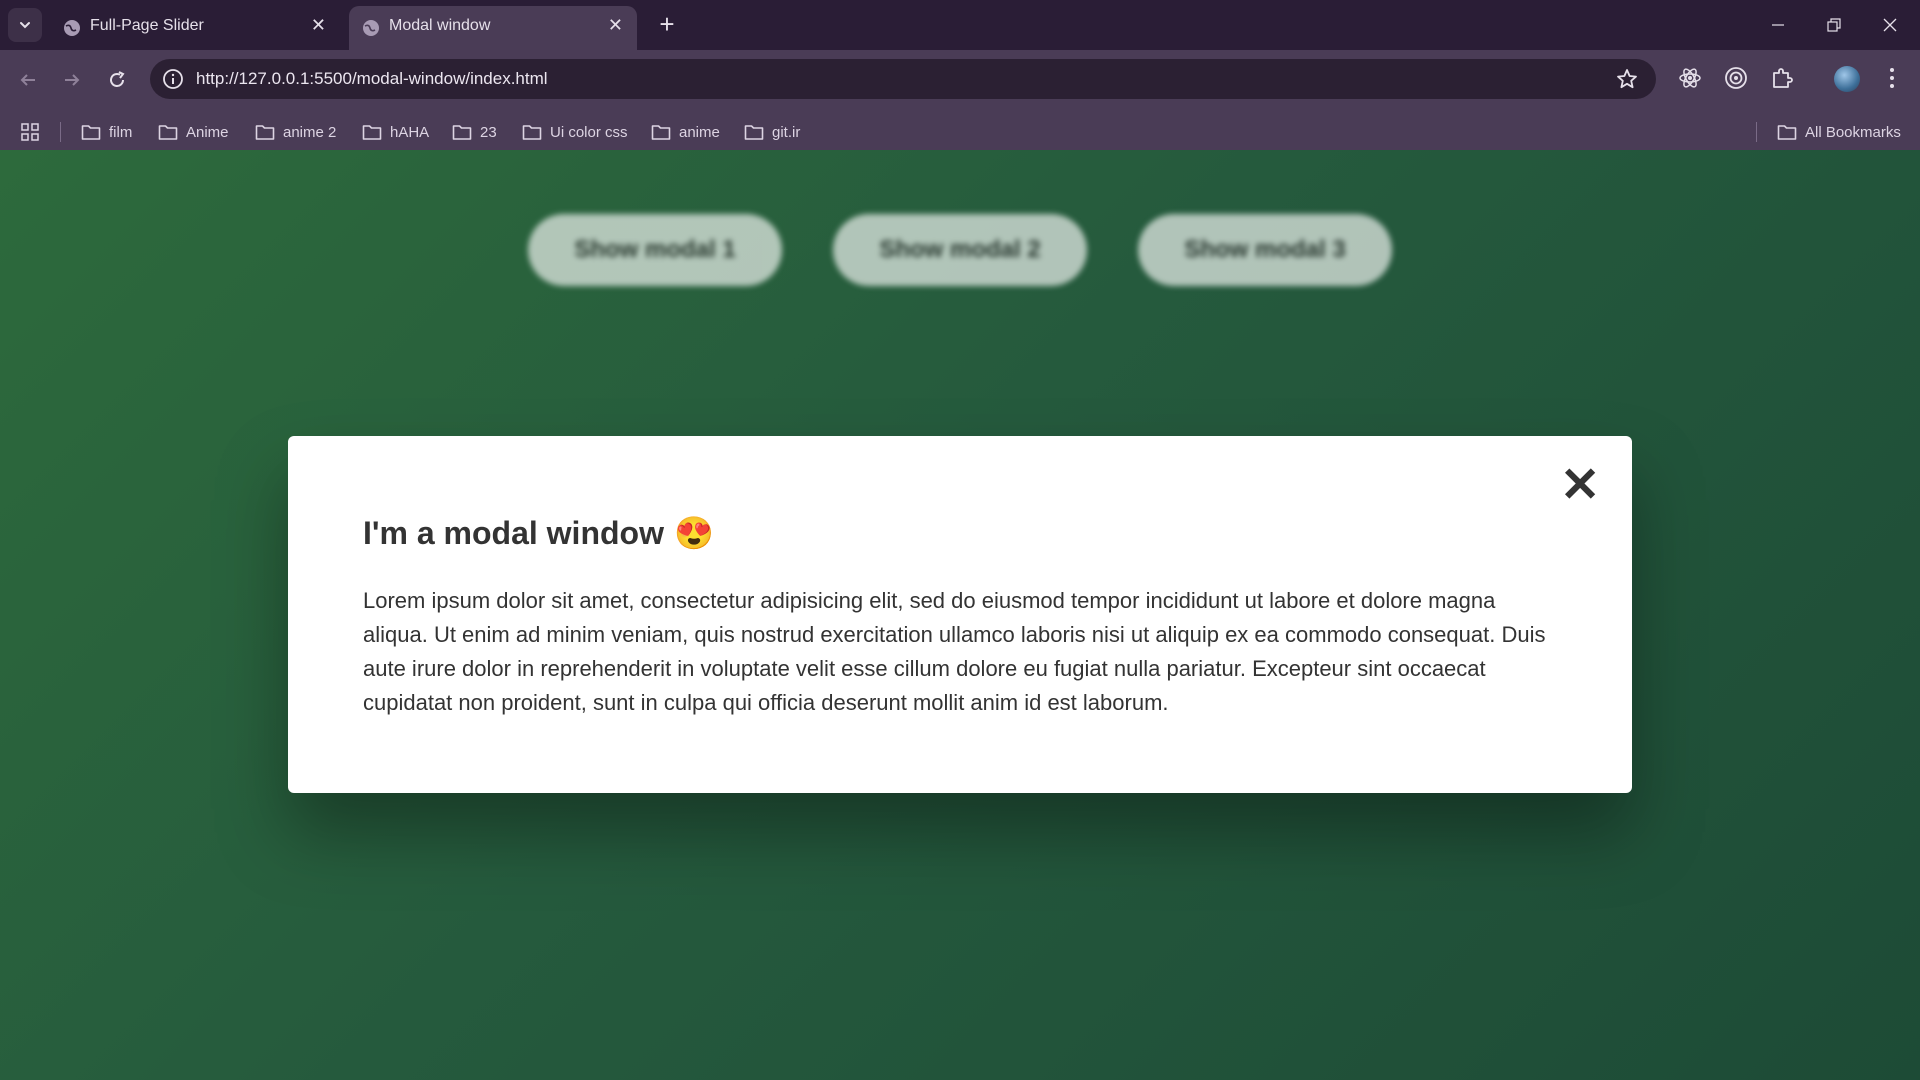  I want to click on bookmark-folder-git-ir: git.ir, so click(772, 132).